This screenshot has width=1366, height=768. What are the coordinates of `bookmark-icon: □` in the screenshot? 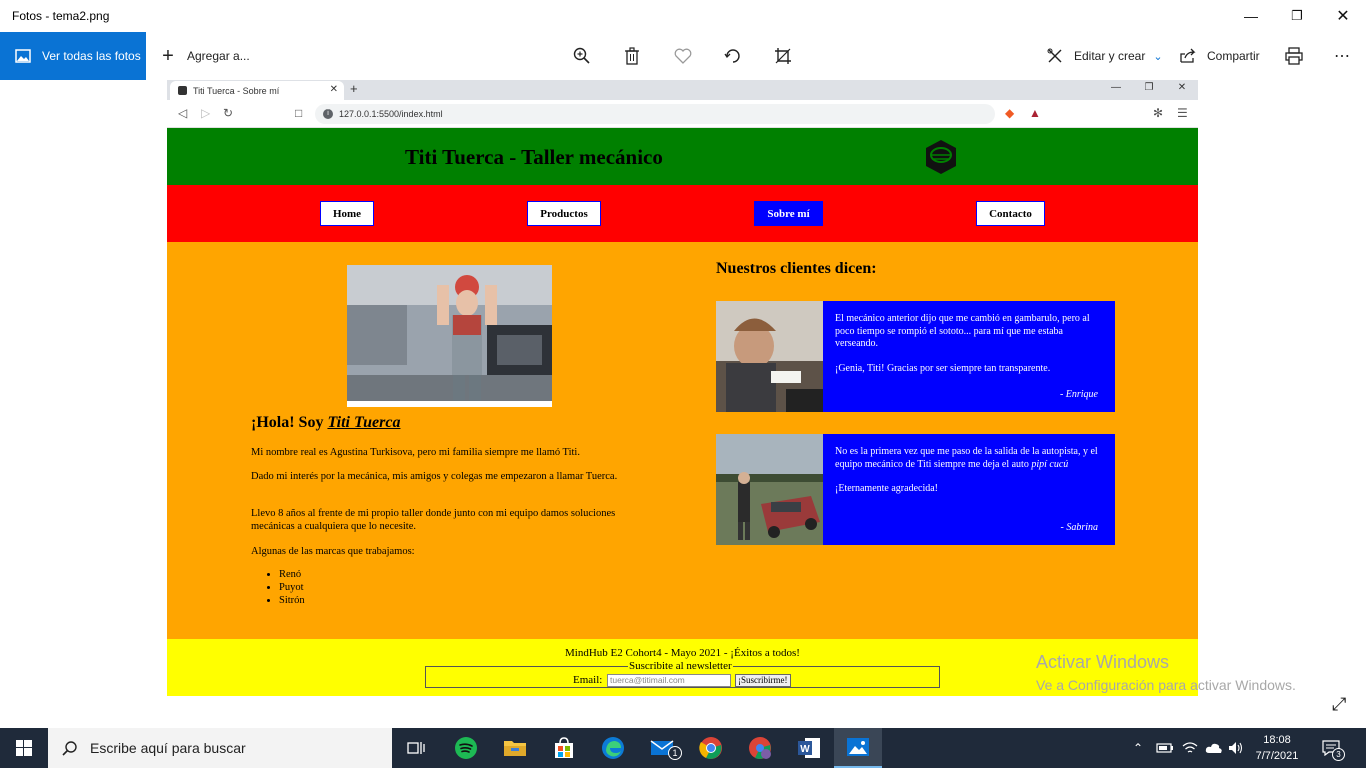 It's located at (298, 113).